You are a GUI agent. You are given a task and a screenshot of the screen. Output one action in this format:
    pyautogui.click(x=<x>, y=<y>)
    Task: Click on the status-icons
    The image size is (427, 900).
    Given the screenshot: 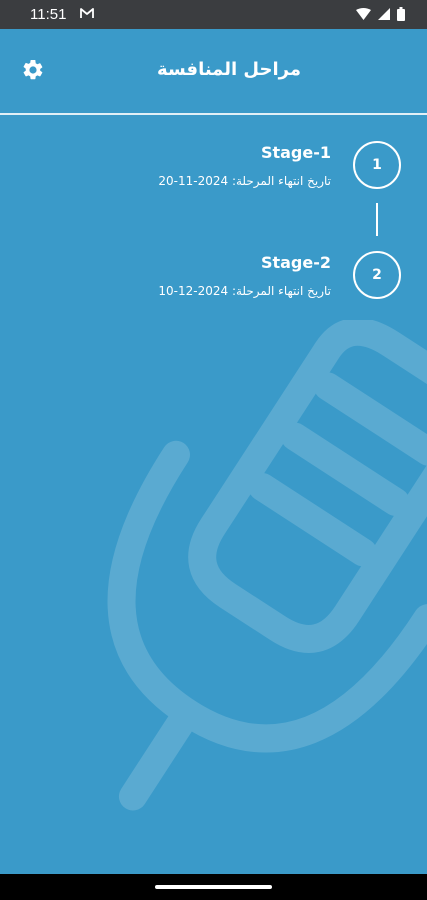 What is the action you would take?
    pyautogui.click(x=380, y=14)
    